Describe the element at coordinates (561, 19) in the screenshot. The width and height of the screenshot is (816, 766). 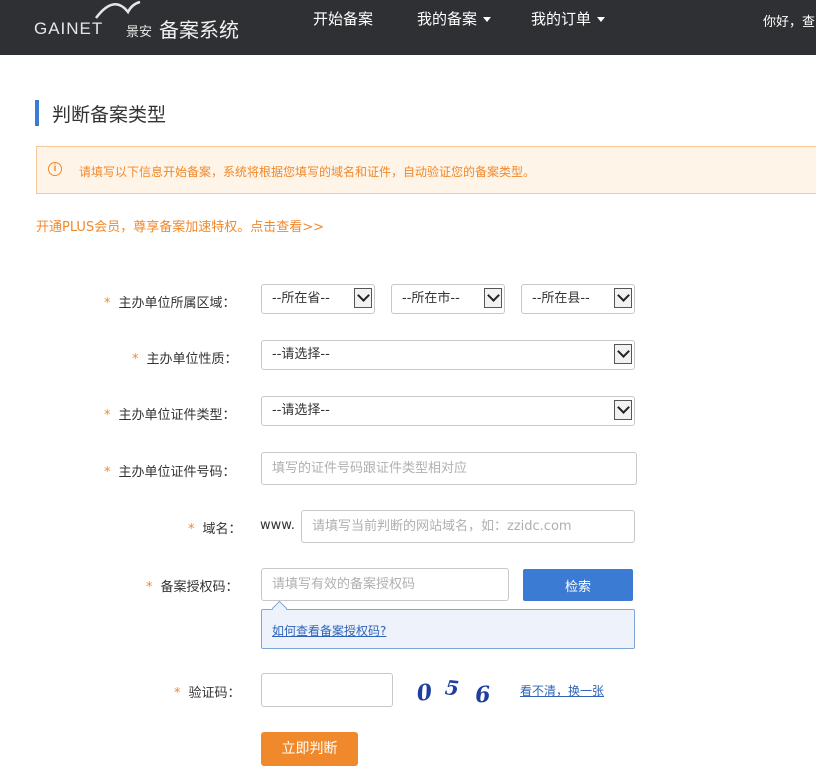
I see `nav-my-orders-label: 我的订单` at that location.